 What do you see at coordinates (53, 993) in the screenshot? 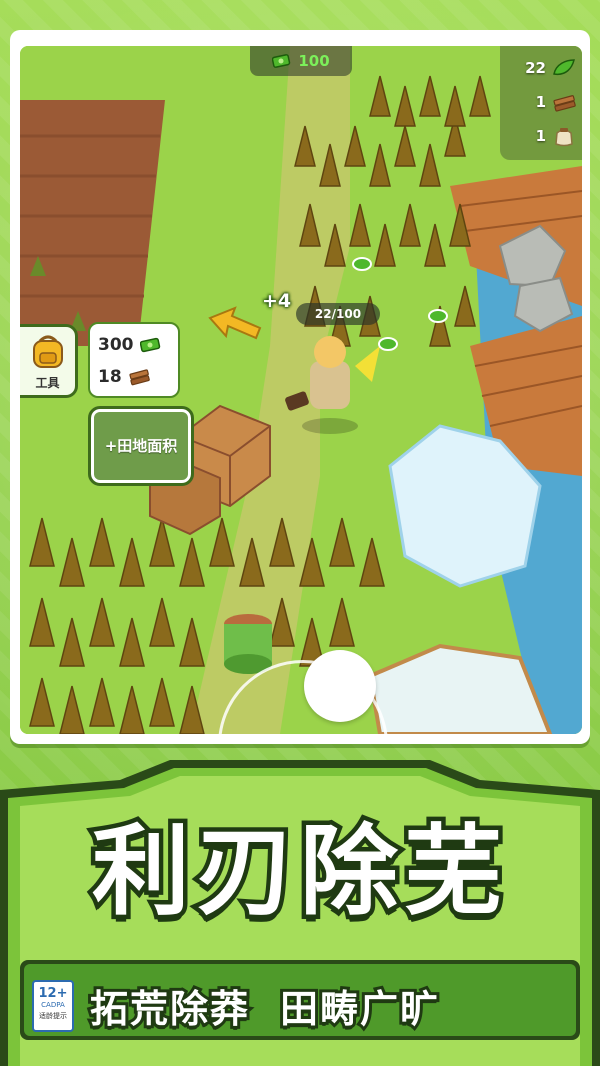
I see `age-rating: 12+` at bounding box center [53, 993].